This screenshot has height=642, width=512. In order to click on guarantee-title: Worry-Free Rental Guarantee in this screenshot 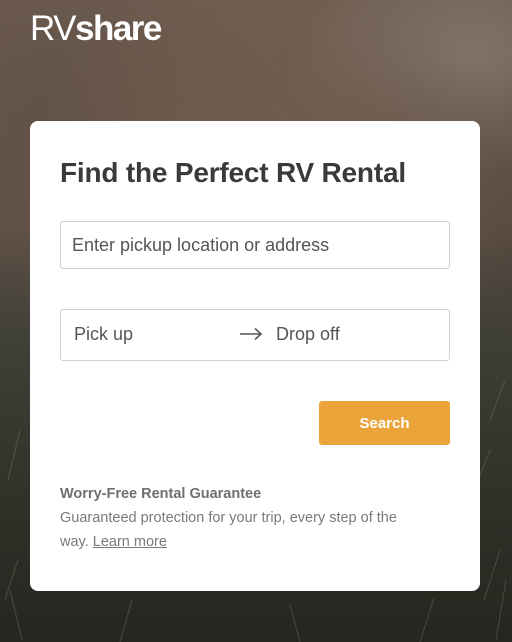, I will do `click(161, 494)`.